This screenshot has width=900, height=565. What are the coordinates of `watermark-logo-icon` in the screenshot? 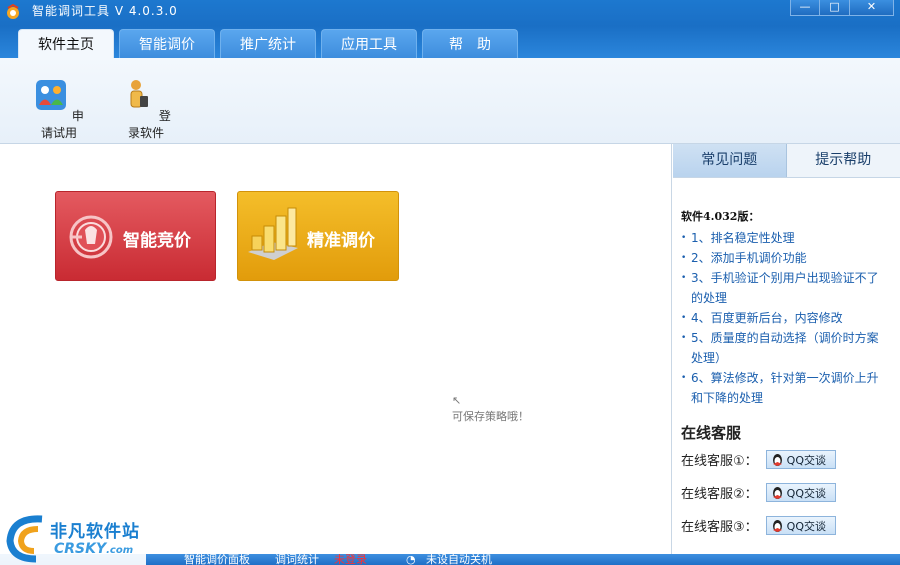 It's located at (24, 539).